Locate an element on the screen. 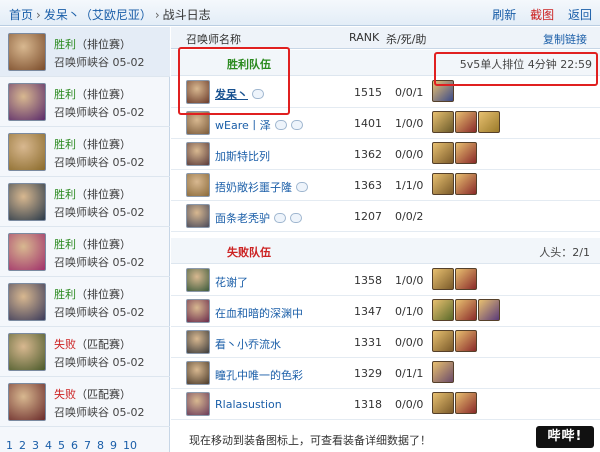  player-row: 在血和暗的深渊中 1347 0/1/0 is located at coordinates (385, 311).